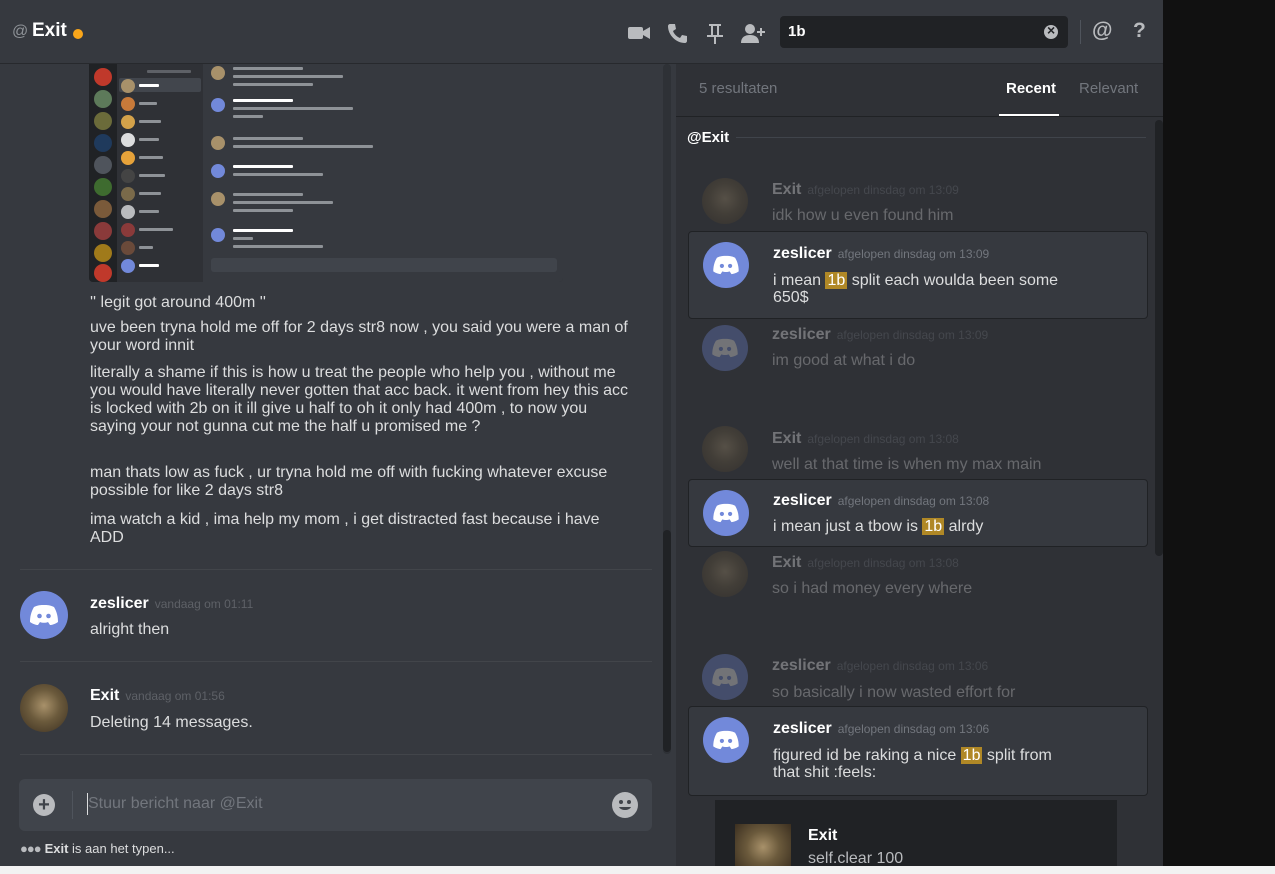 The width and height of the screenshot is (1275, 874). Describe the element at coordinates (919, 116) in the screenshot. I see `results-divider` at that location.